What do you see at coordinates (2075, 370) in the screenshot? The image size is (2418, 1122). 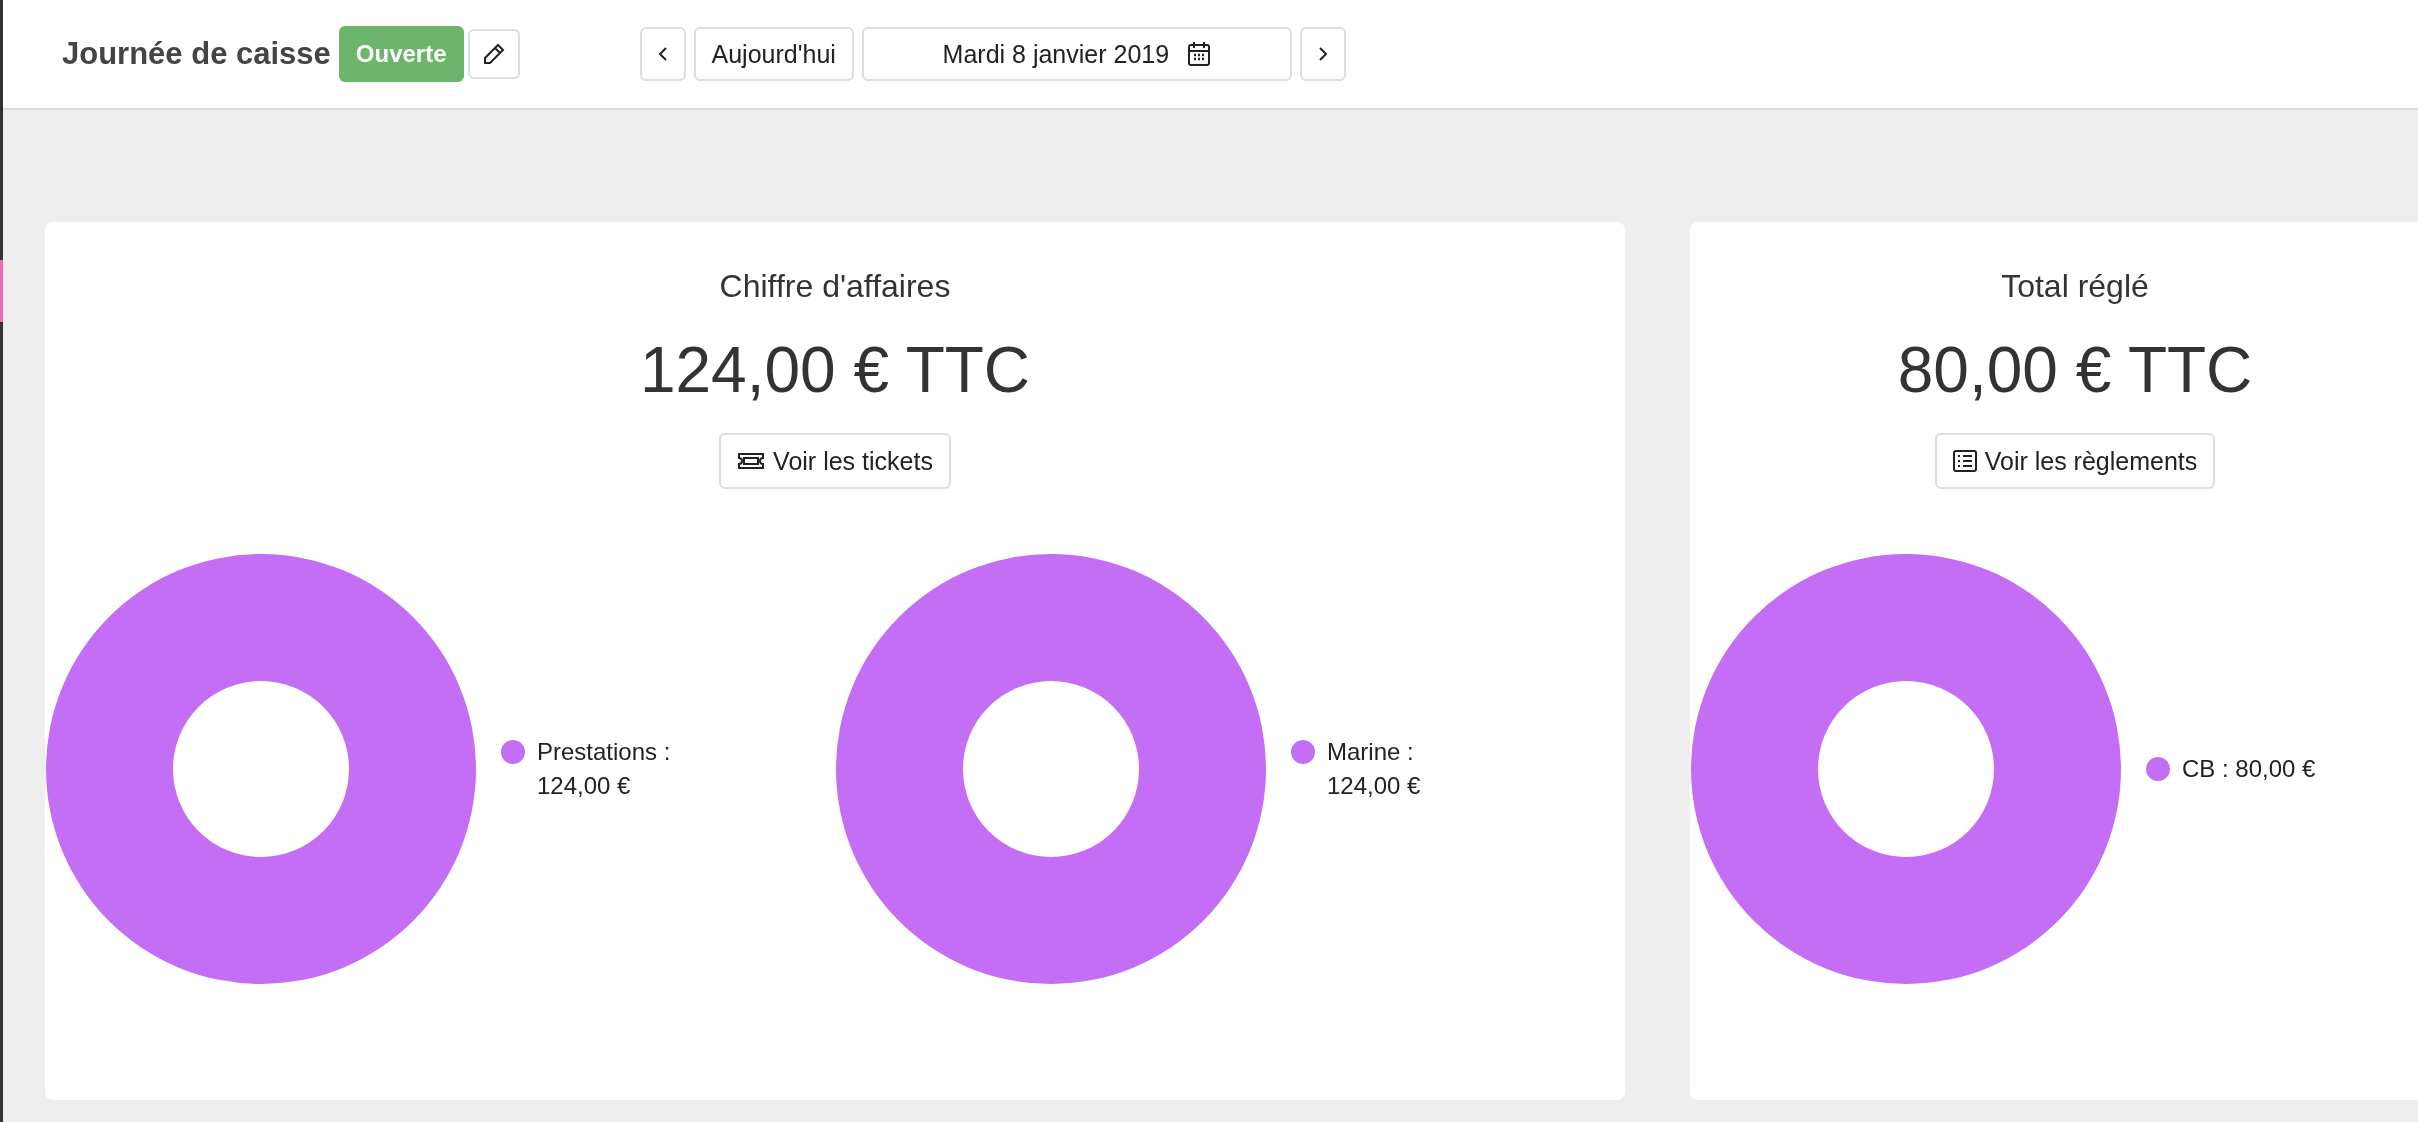 I see `amount-value: 80,00 € TTC` at bounding box center [2075, 370].